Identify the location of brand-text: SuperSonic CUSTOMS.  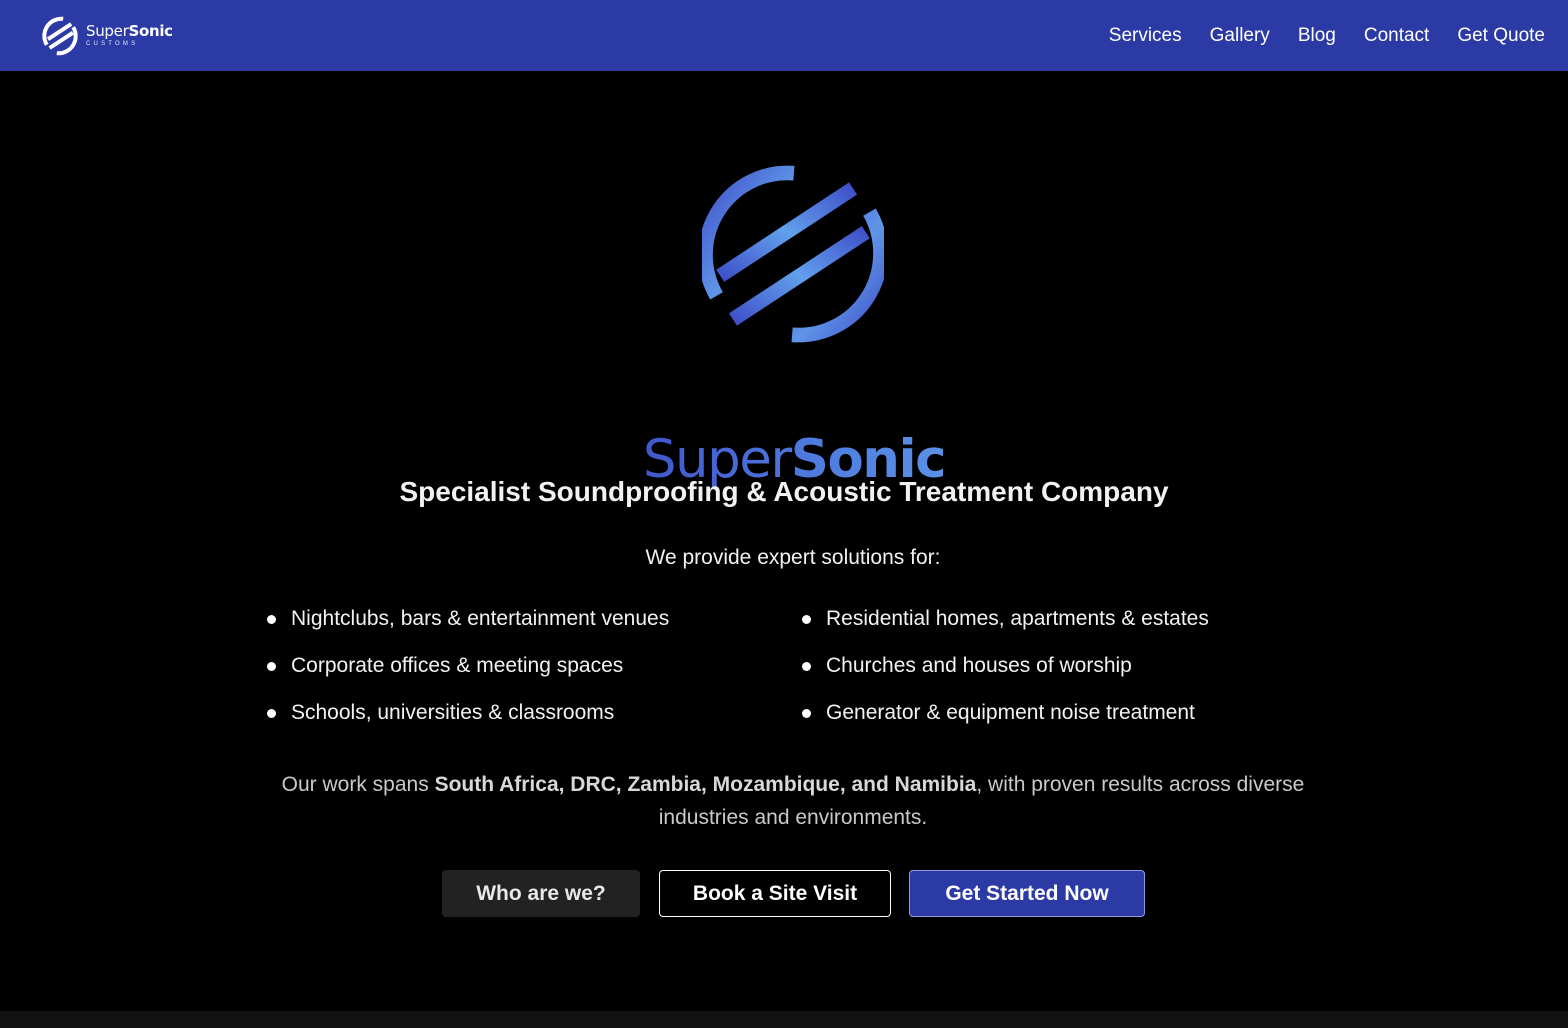
(129, 36).